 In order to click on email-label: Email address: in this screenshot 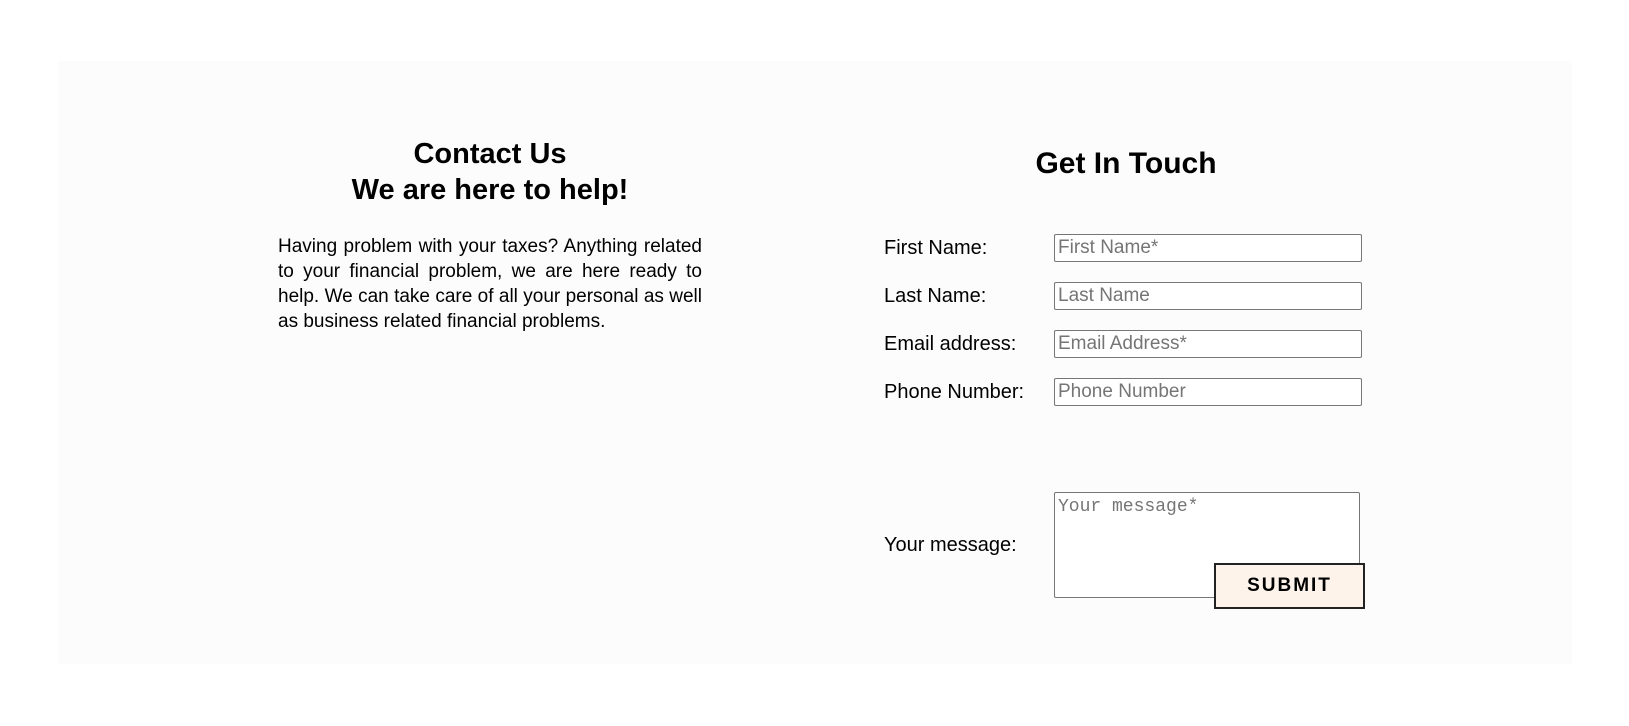, I will do `click(950, 344)`.